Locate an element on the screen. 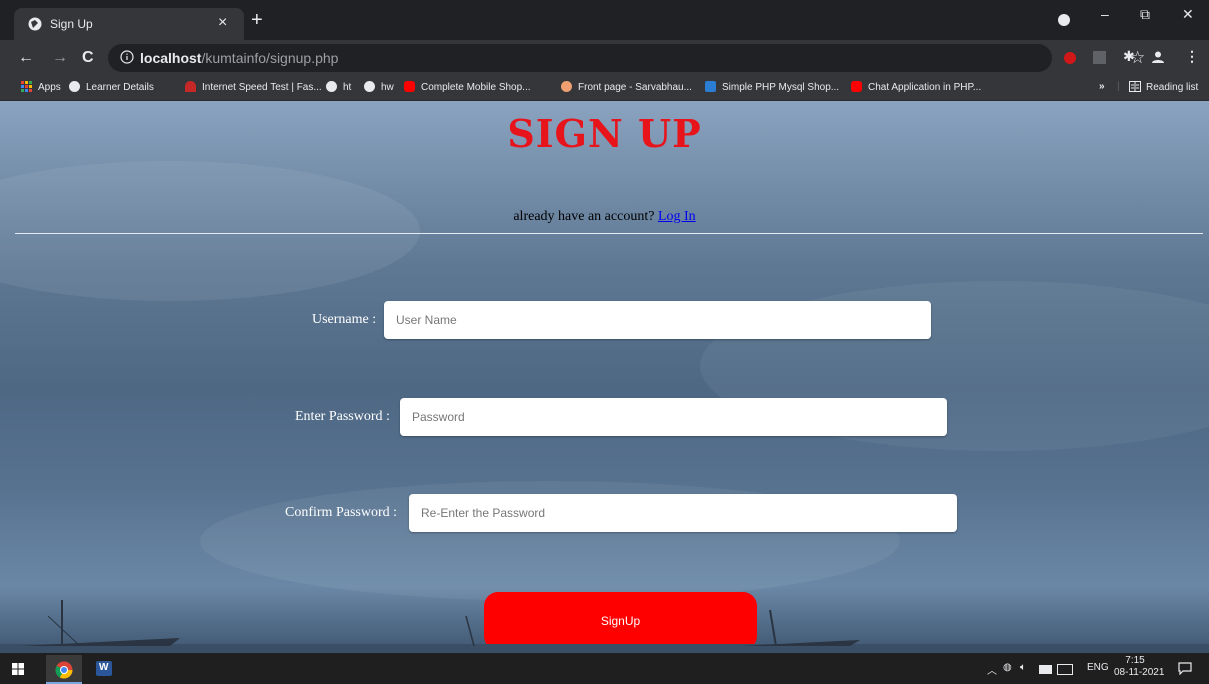 This screenshot has width=1209, height=684. address-bar: localhost/kumtainfo/signup.php ☆ is located at coordinates (626, 58).